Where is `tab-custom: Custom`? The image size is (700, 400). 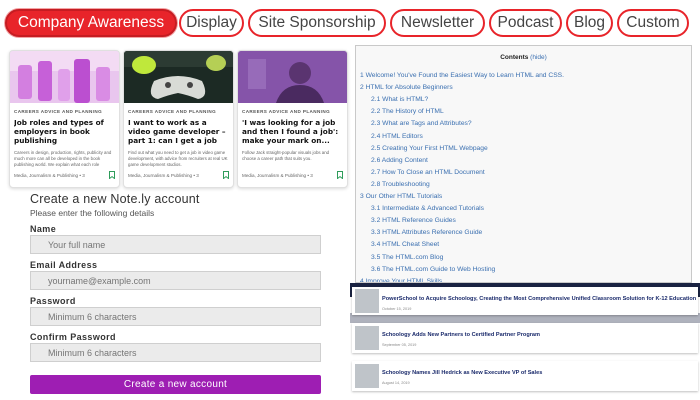 tab-custom: Custom is located at coordinates (653, 23).